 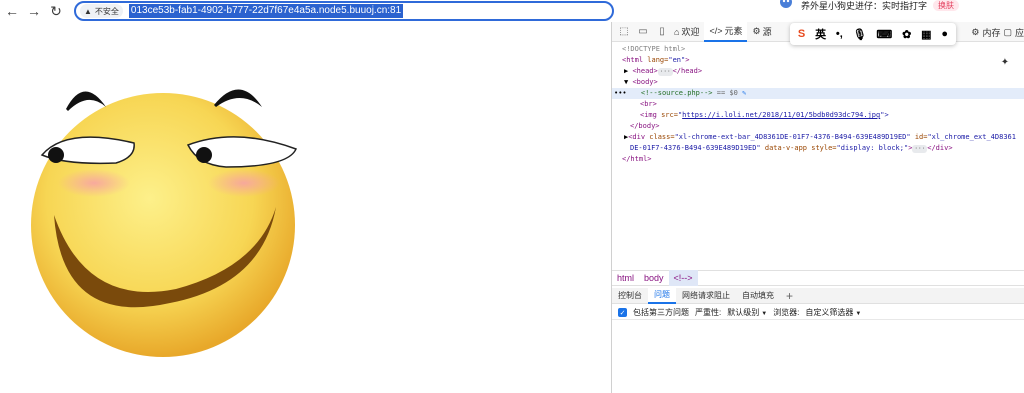 I want to click on tab-sources: ⚙ 源, so click(x=761, y=32).